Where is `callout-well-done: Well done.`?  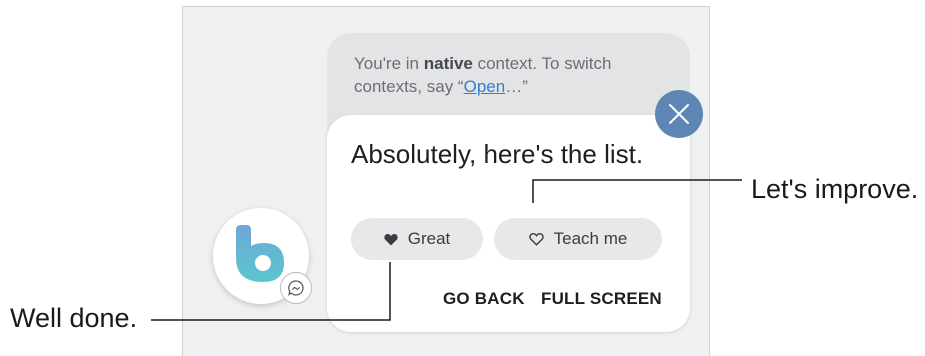
callout-well-done: Well done. is located at coordinates (74, 318).